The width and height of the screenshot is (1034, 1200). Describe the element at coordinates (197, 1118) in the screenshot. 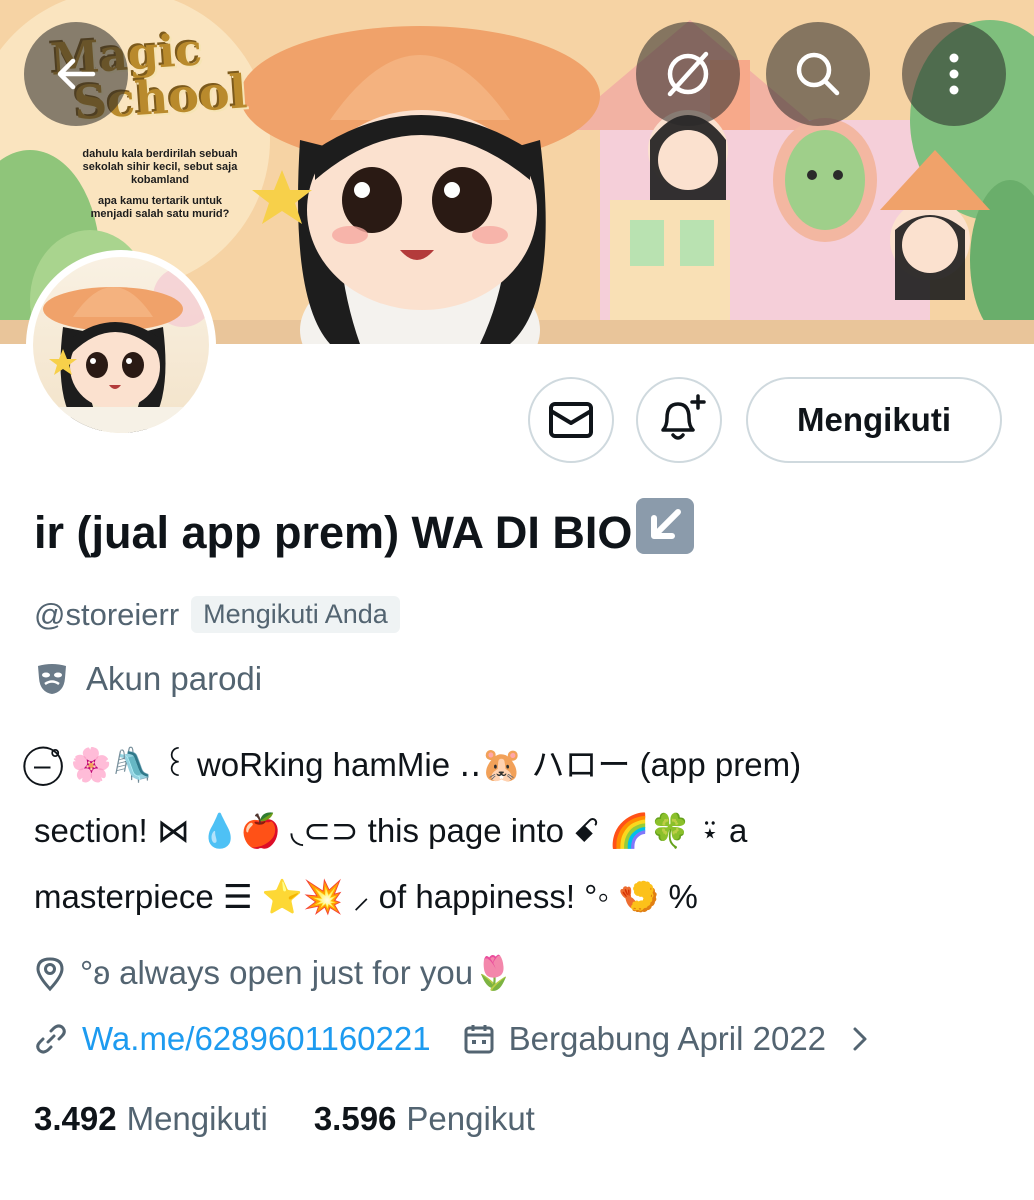

I see `following-label: Mengikuti` at that location.